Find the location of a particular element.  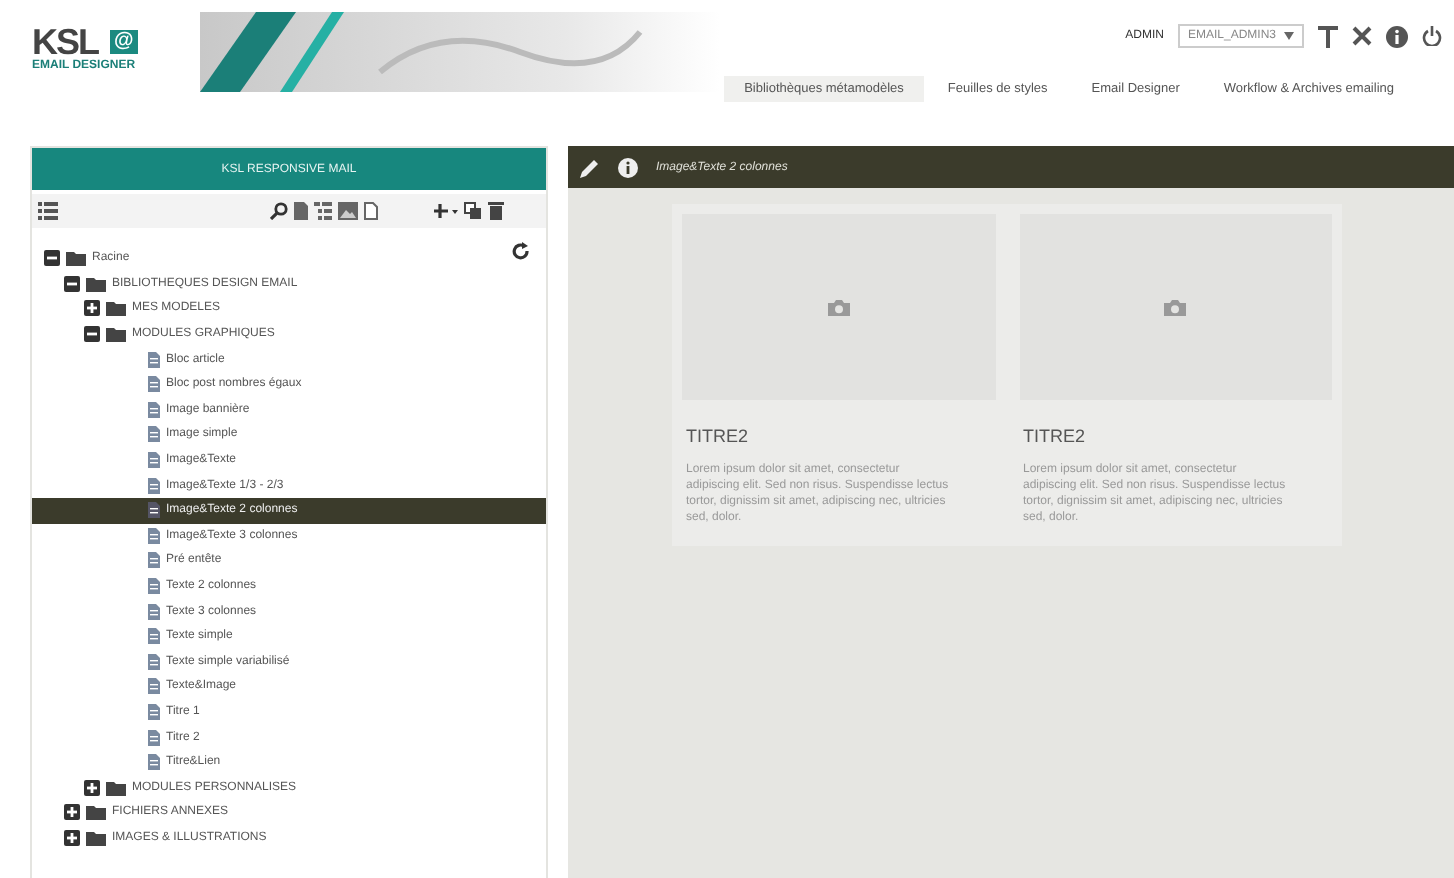

tree-view-icon is located at coordinates (323, 211).